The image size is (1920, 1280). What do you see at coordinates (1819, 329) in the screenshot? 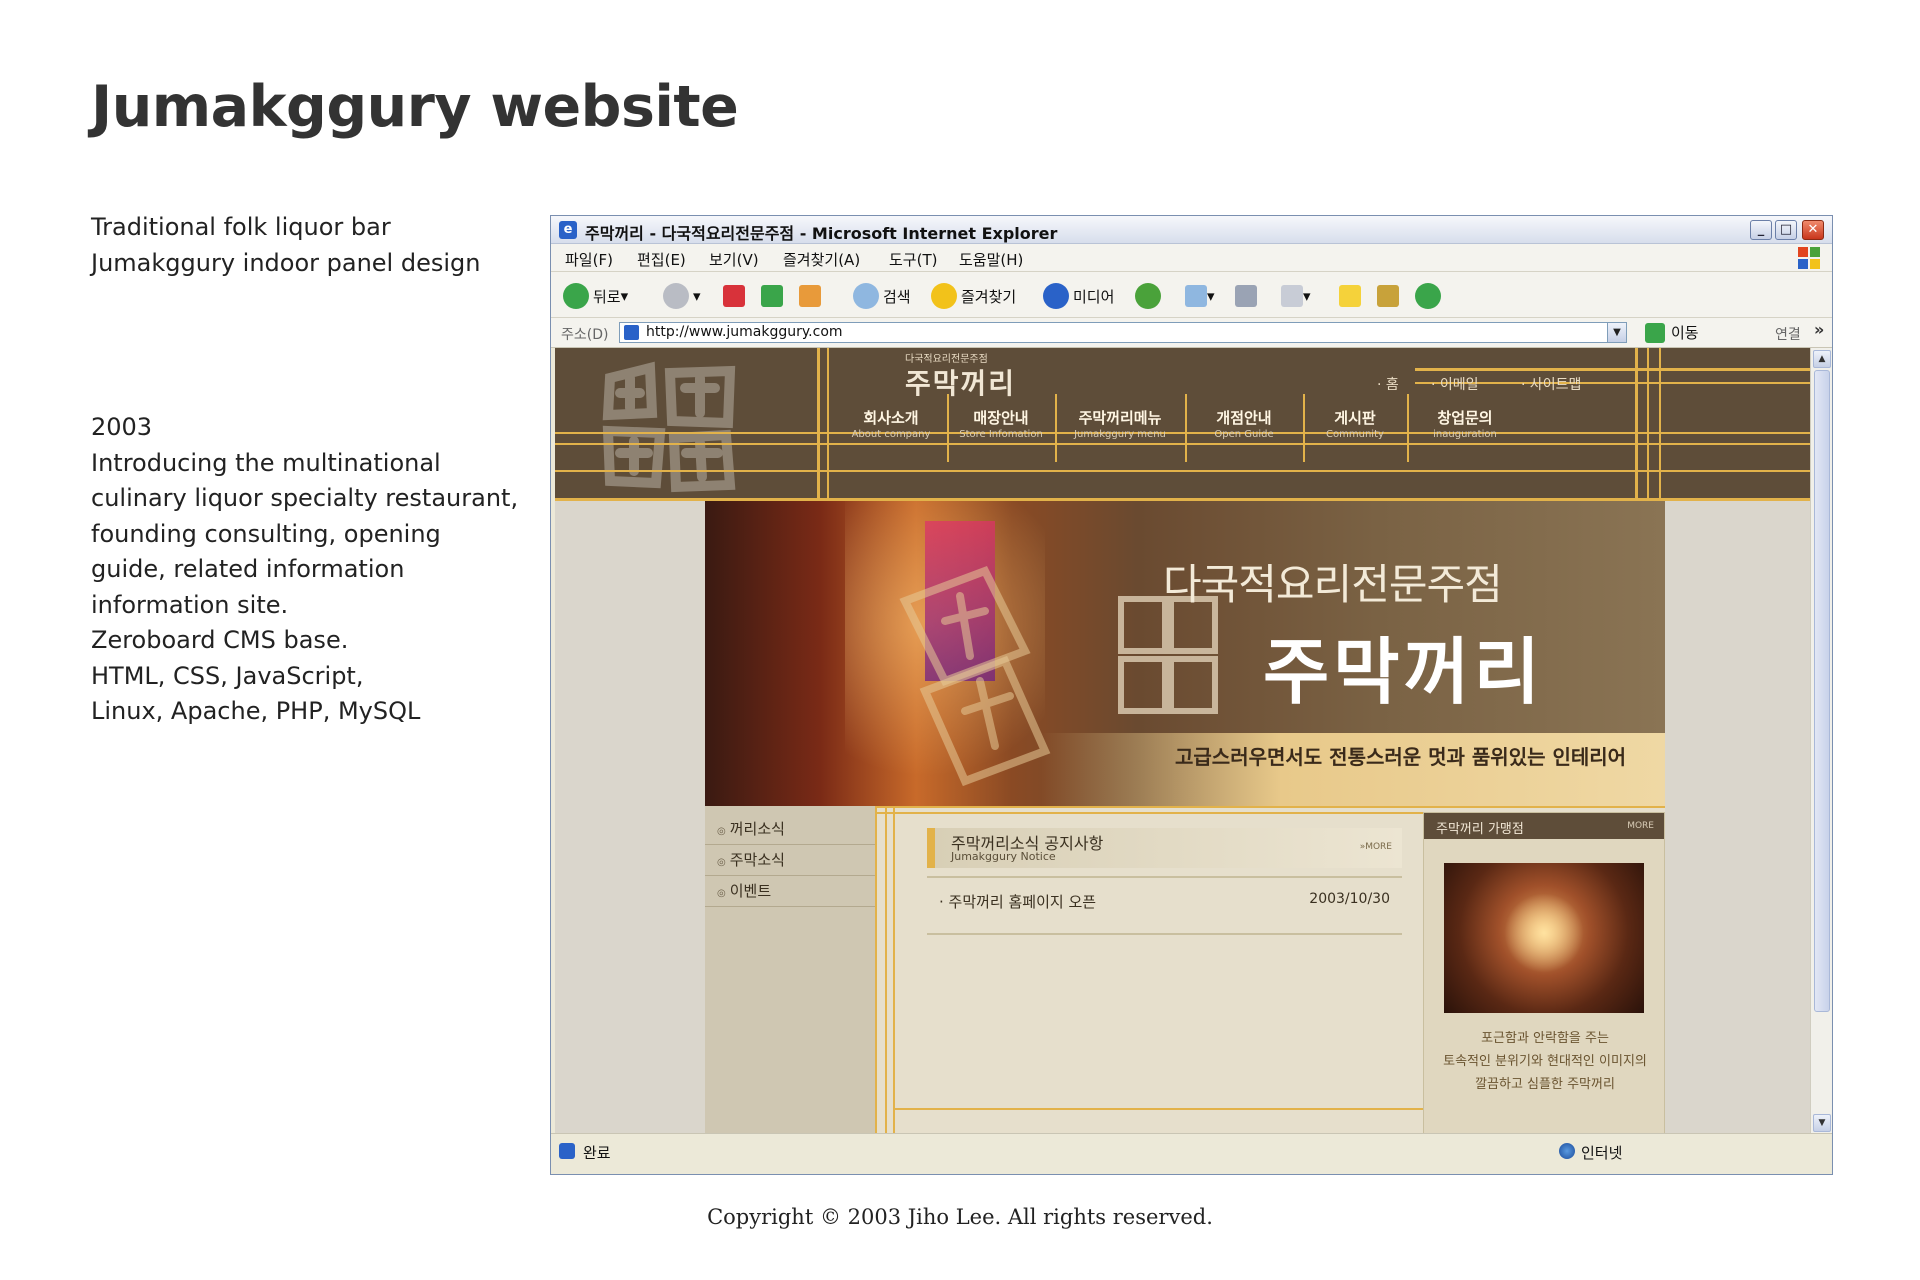
I see `chevron-right-icon: »` at bounding box center [1819, 329].